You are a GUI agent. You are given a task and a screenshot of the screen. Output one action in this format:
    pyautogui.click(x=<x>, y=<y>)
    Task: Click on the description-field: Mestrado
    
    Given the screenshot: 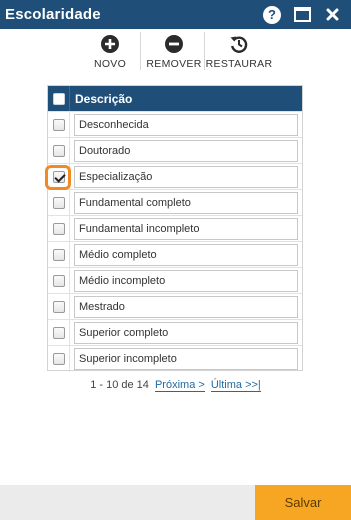 What is the action you would take?
    pyautogui.click(x=186, y=306)
    